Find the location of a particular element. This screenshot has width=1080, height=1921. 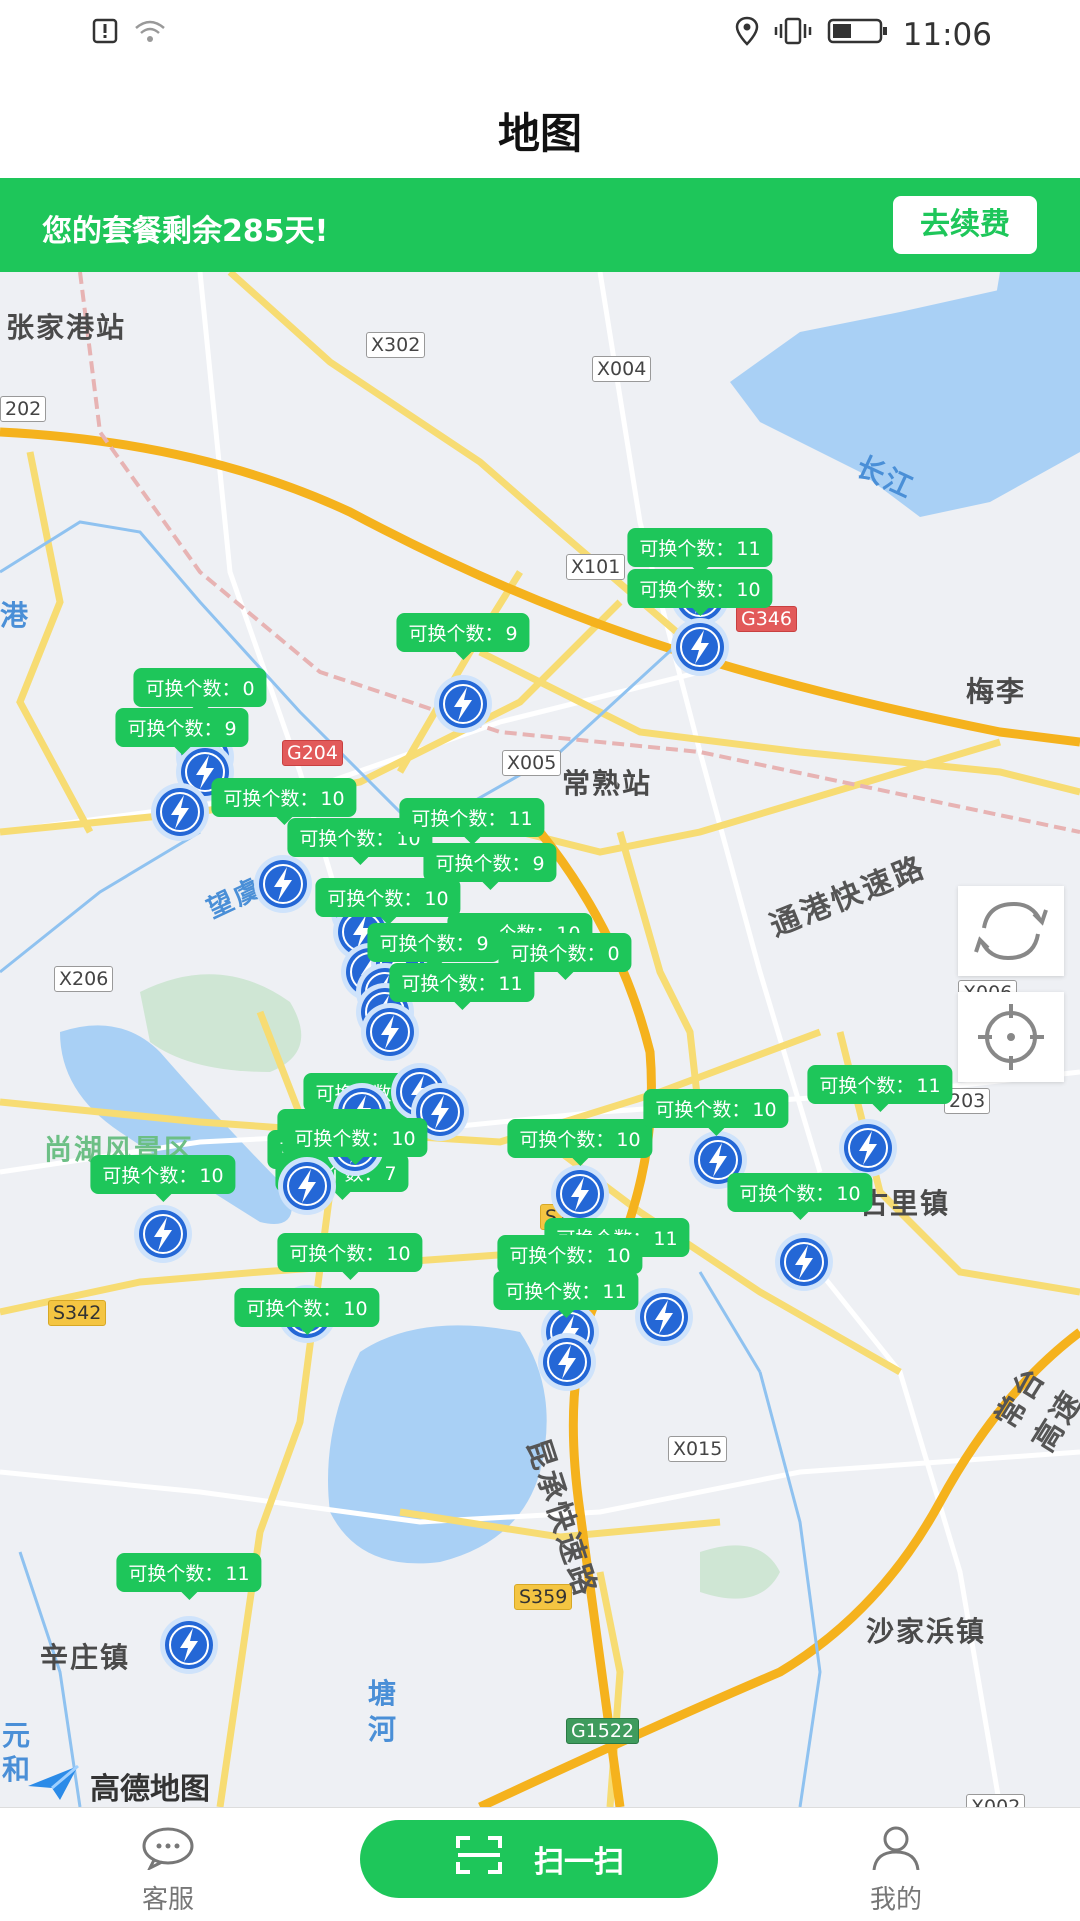

user-profile-icon is located at coordinates (896, 1851).